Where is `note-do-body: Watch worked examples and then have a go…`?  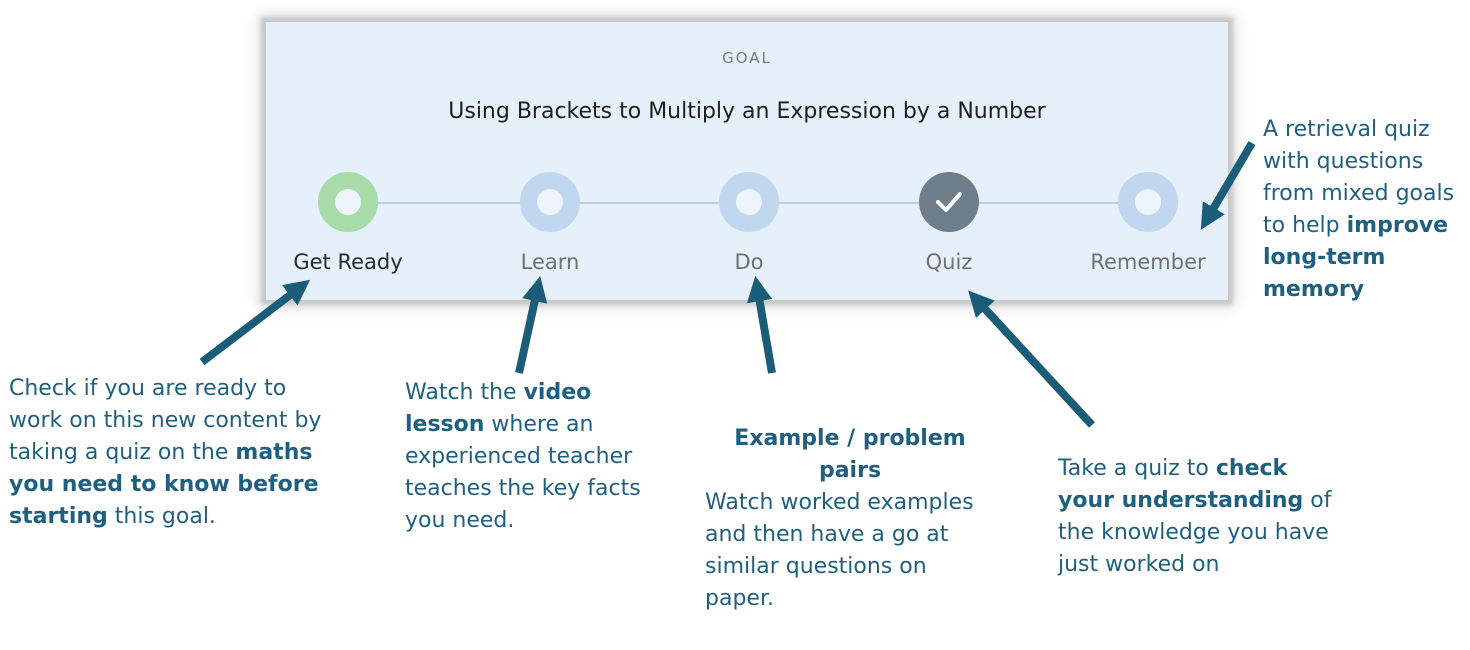 note-do-body: Watch worked examples and then have a go… is located at coordinates (839, 550).